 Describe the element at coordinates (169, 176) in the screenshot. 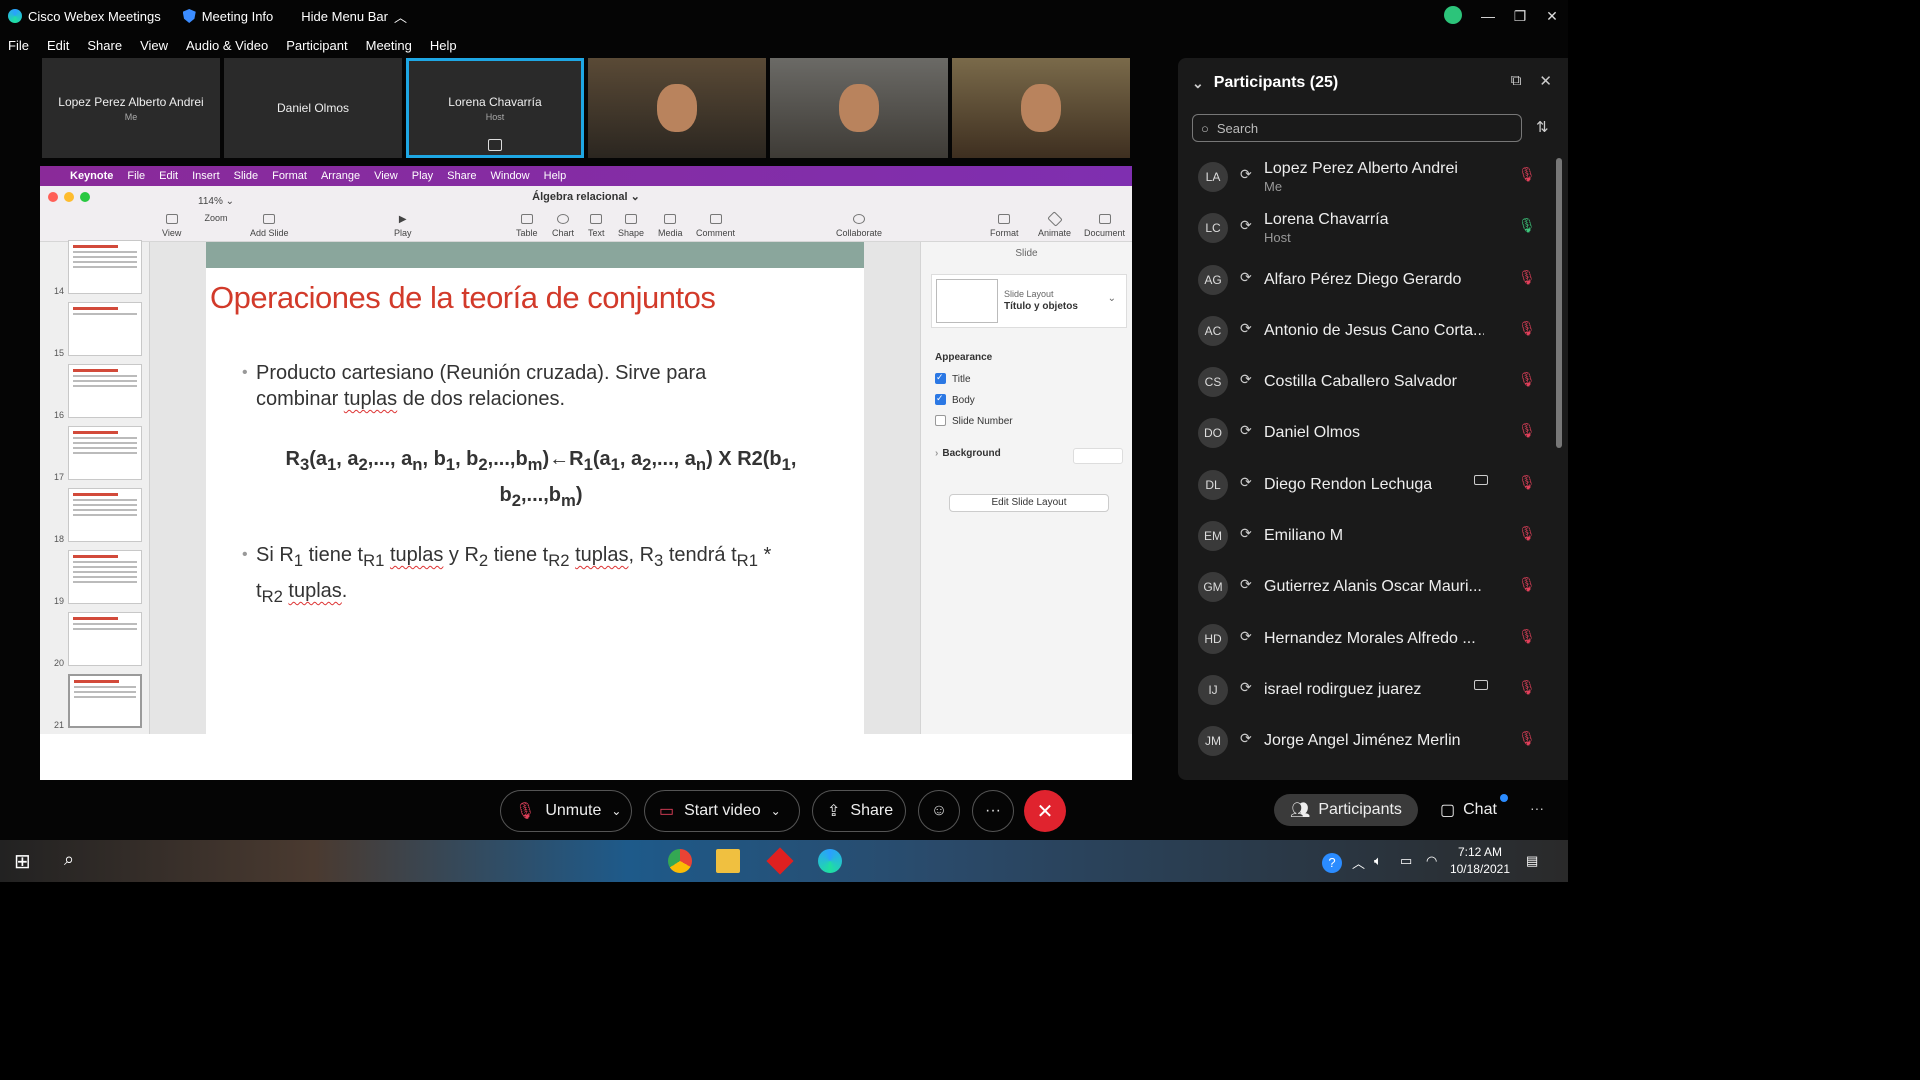

I see `mac-menu-edit: Edit` at that location.